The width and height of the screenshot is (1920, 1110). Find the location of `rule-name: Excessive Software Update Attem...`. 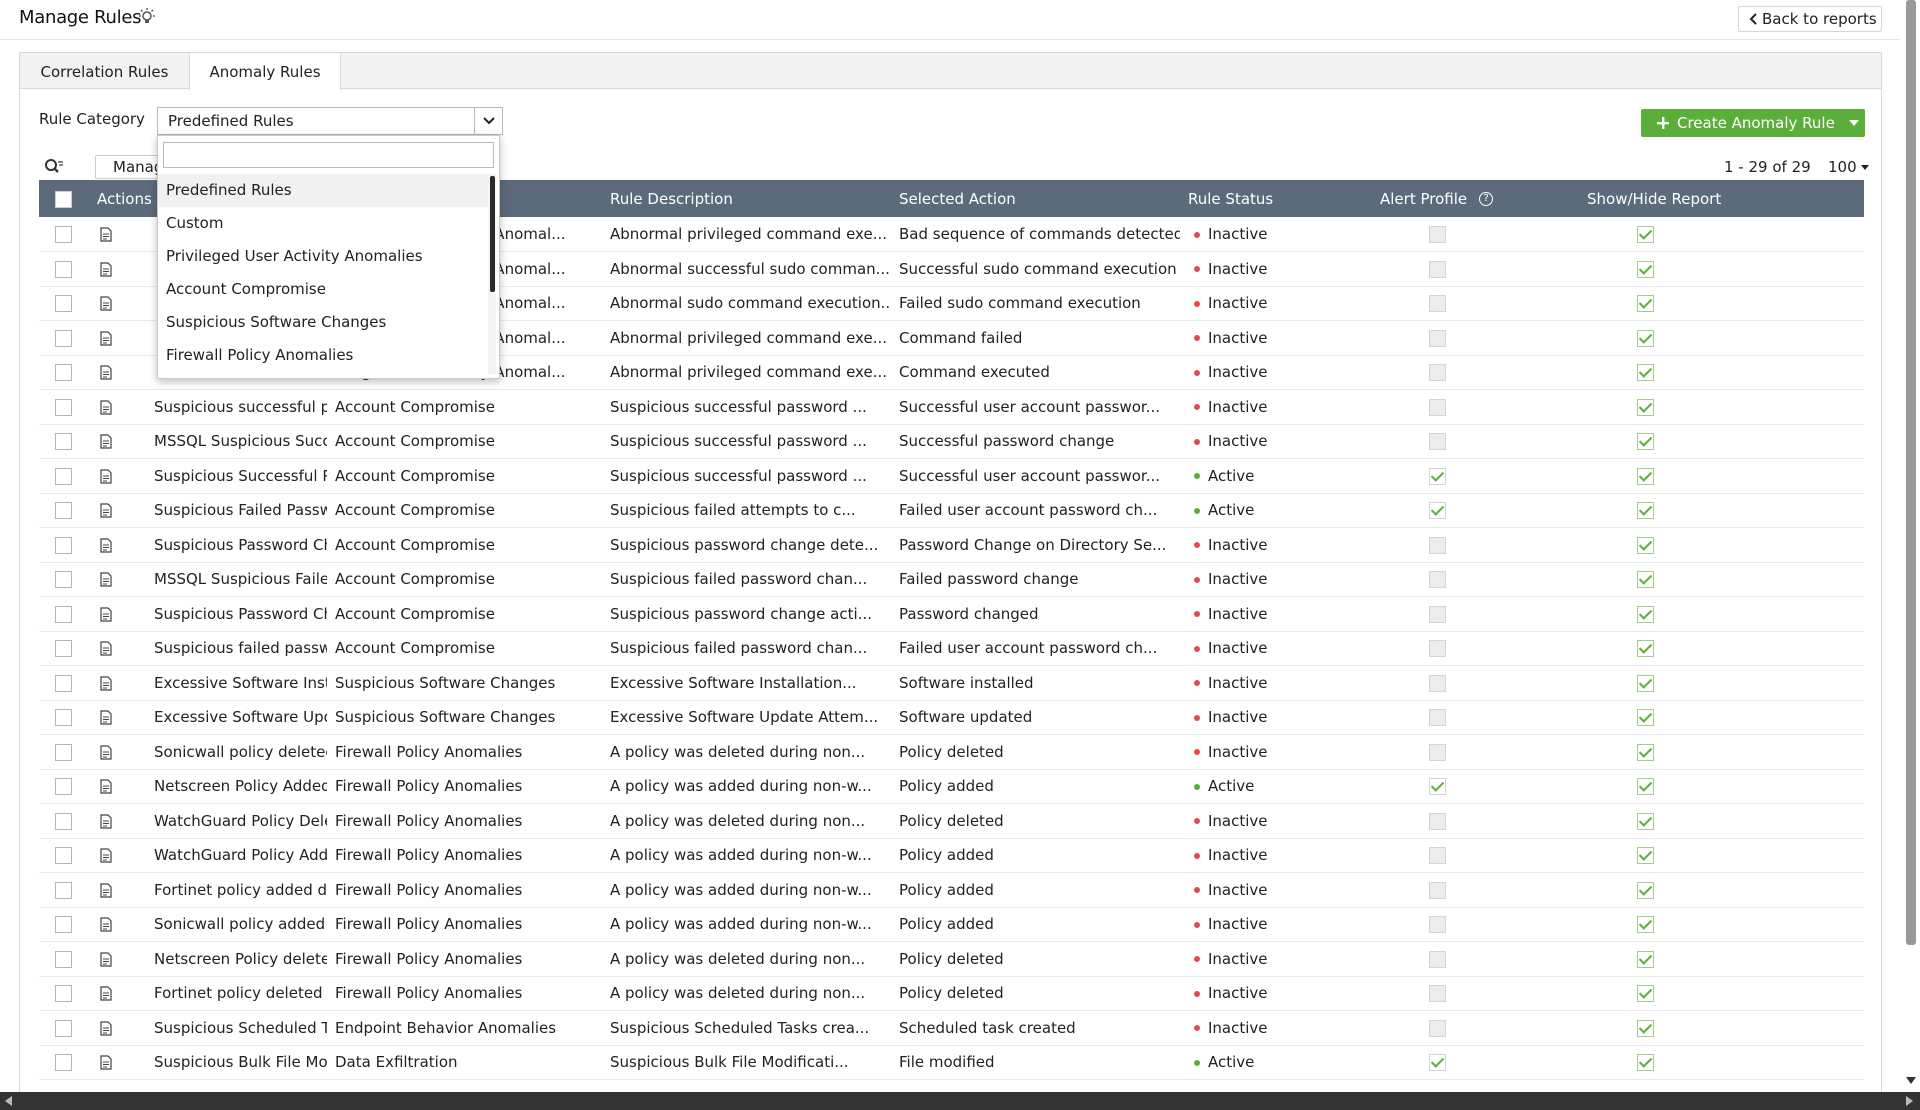

rule-name: Excessive Software Update Attem... is located at coordinates (236, 717).